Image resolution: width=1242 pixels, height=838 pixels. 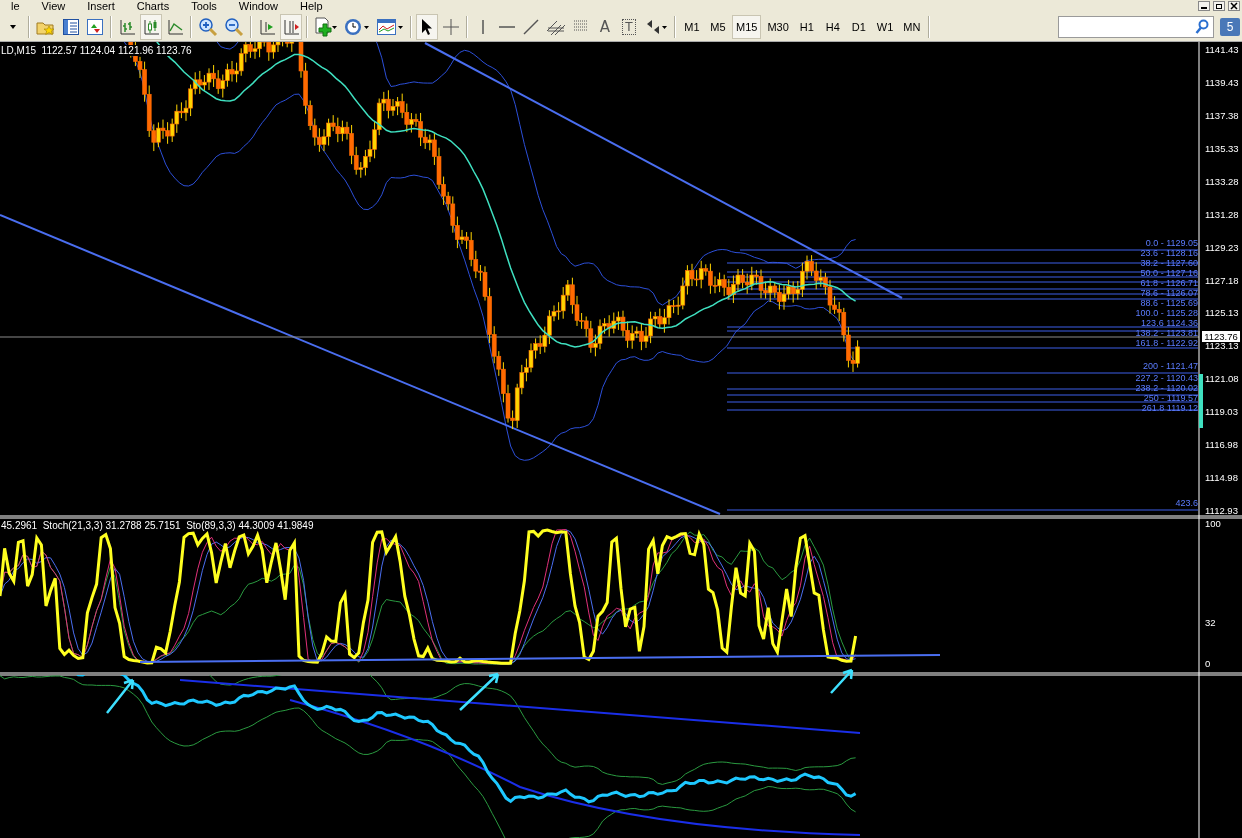 What do you see at coordinates (1204, 6) in the screenshot?
I see `minimize-icon` at bounding box center [1204, 6].